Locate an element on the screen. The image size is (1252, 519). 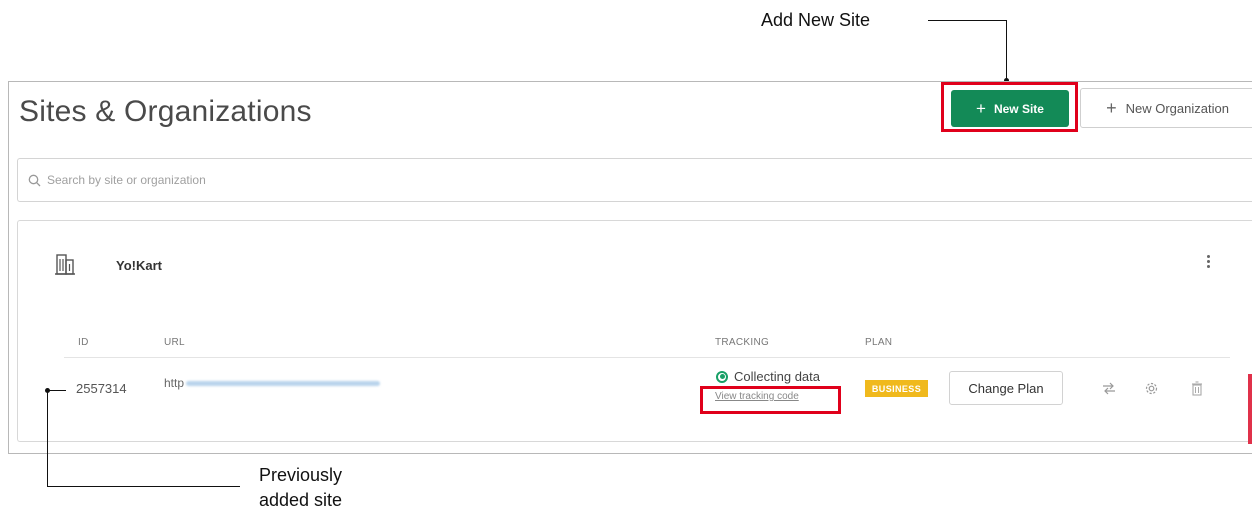
site-url-prefix: http is located at coordinates (174, 383).